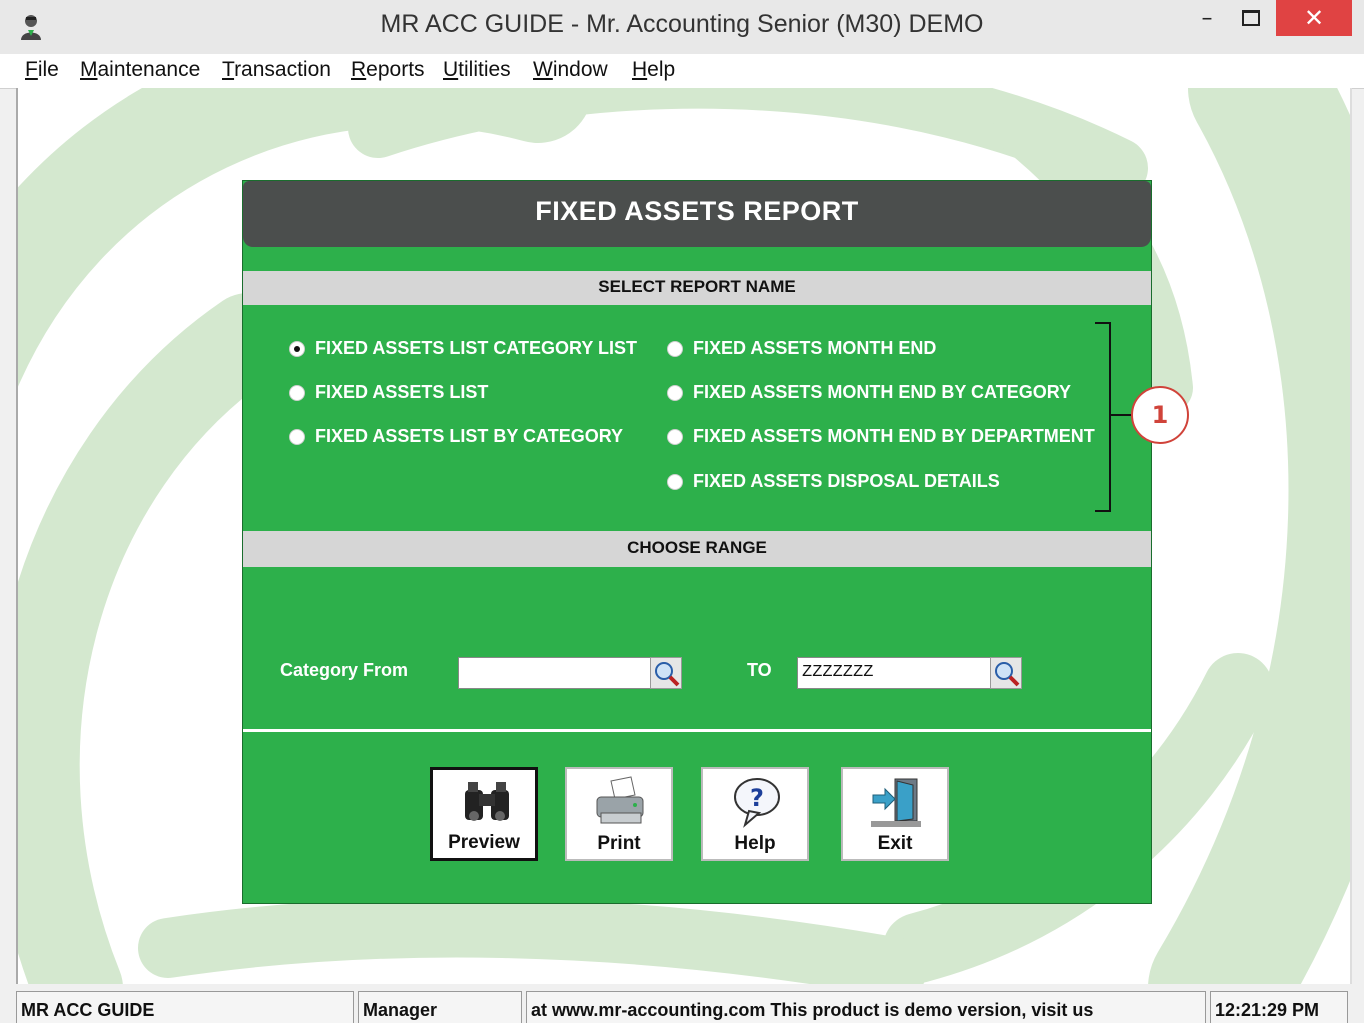 This screenshot has height=1023, width=1364. I want to click on close-button: ✕, so click(1314, 18).